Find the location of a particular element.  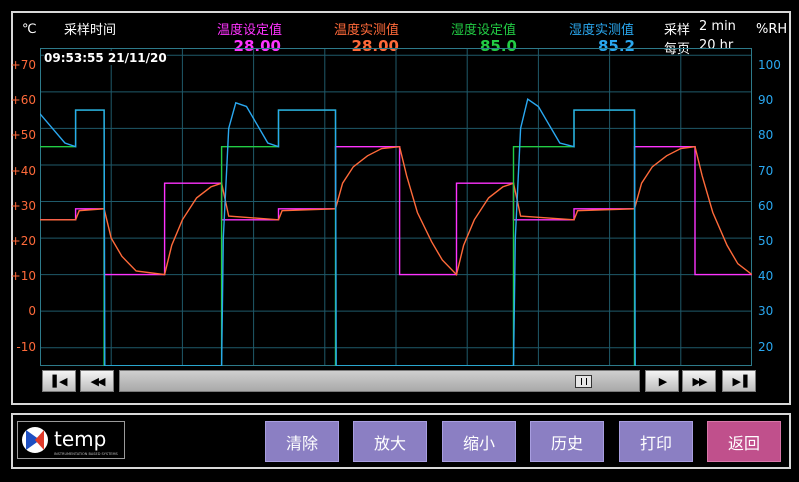

fast-backward-button: ◀◀ is located at coordinates (97, 381).